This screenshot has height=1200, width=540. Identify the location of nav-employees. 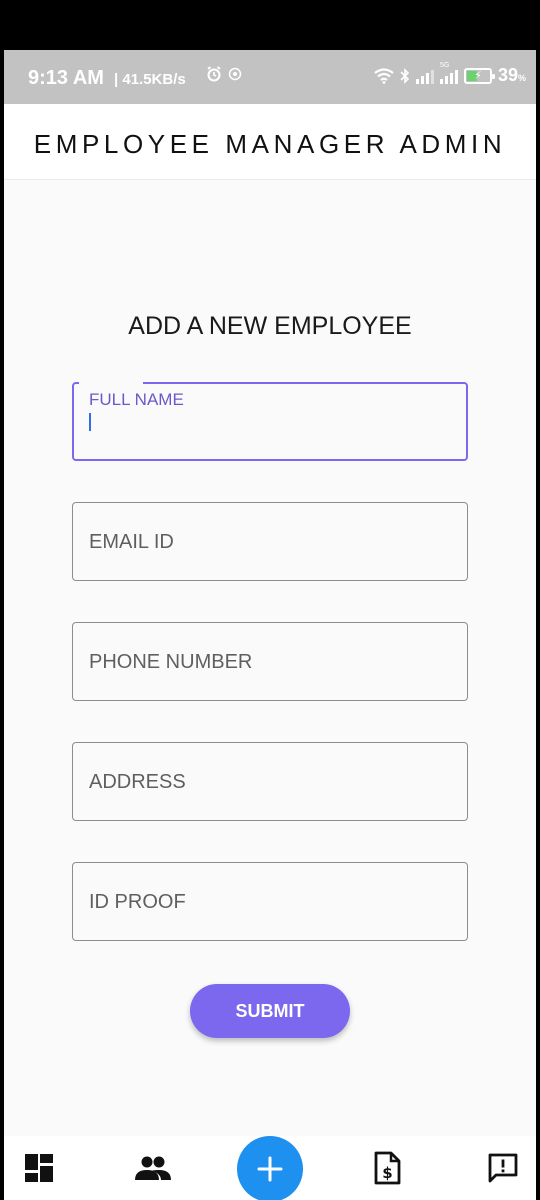
(153, 1168).